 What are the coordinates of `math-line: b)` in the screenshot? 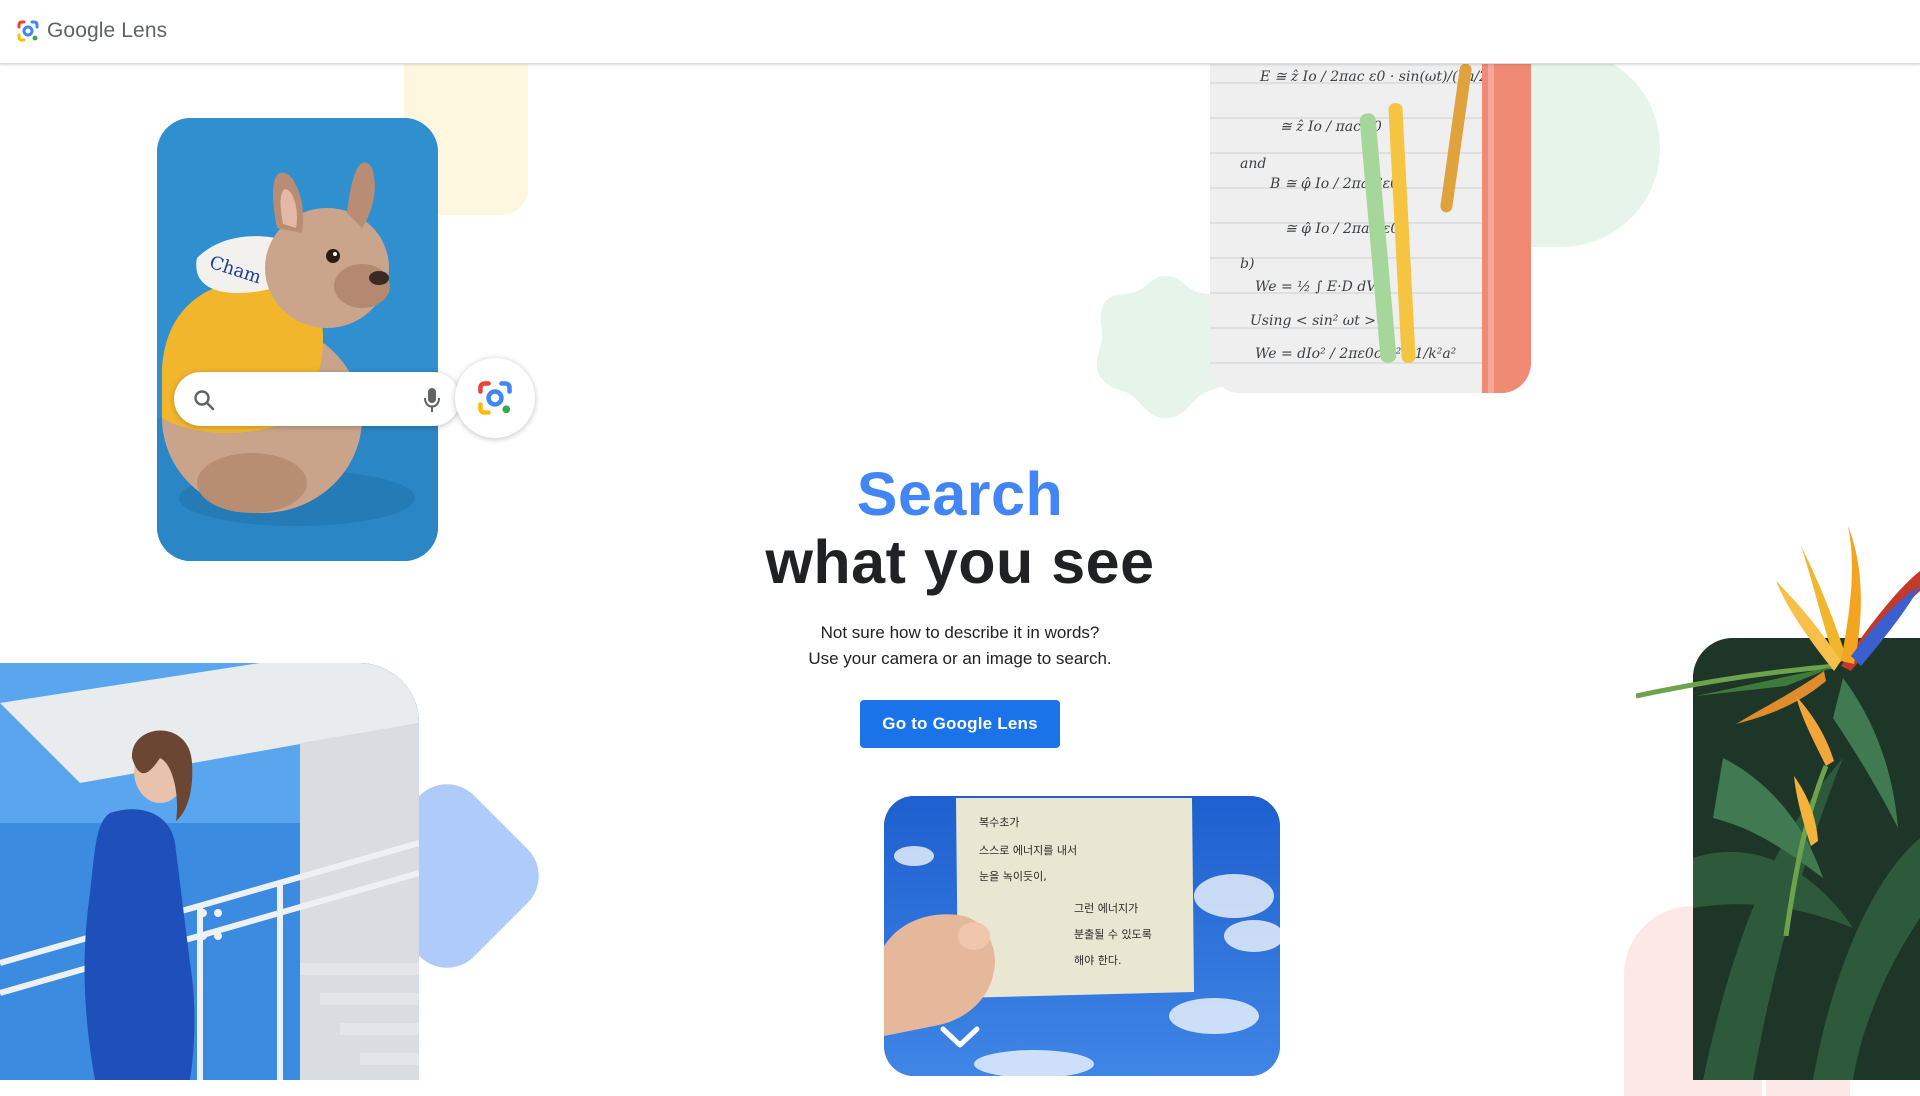 It's located at (1247, 264).